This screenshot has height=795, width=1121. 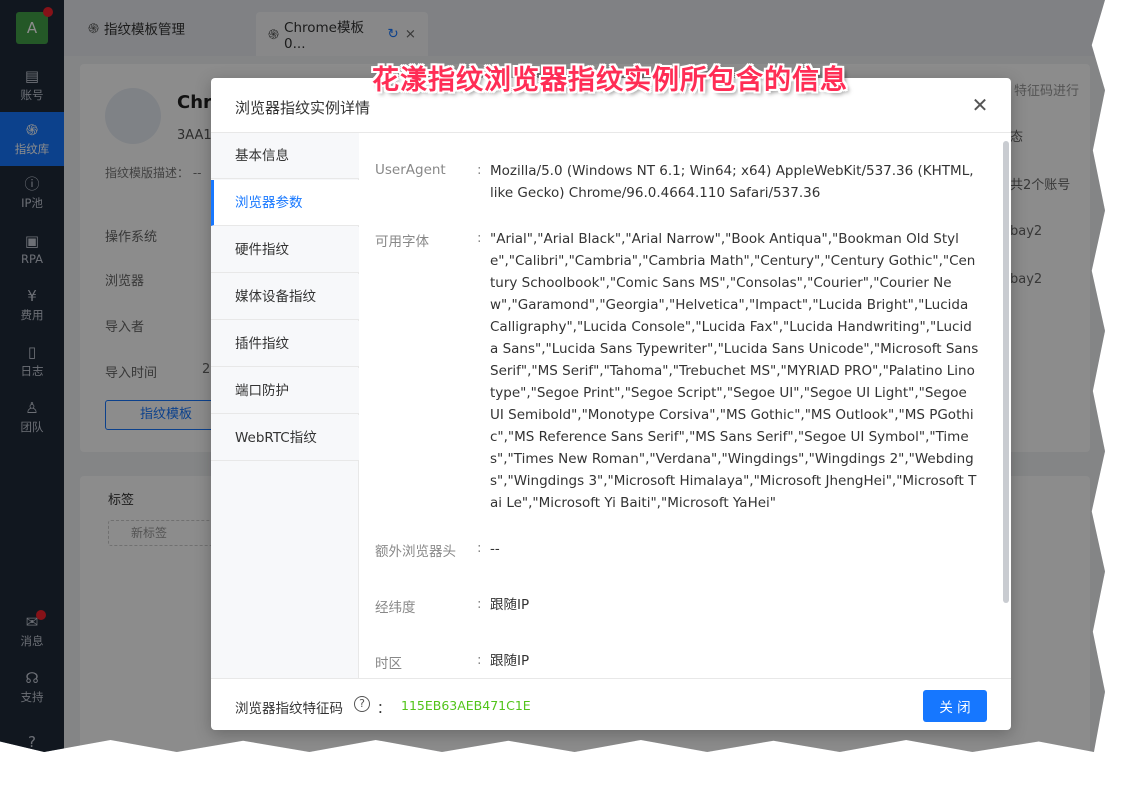 I want to click on question-icon: ?, so click(x=362, y=704).